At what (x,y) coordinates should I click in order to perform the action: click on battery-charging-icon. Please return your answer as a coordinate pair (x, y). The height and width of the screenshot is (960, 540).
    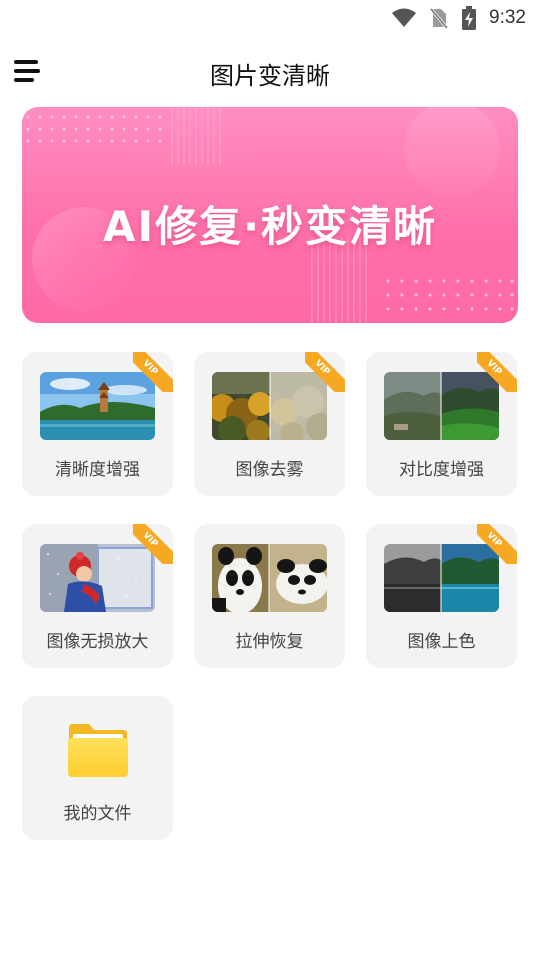
    Looking at the image, I should click on (469, 18).